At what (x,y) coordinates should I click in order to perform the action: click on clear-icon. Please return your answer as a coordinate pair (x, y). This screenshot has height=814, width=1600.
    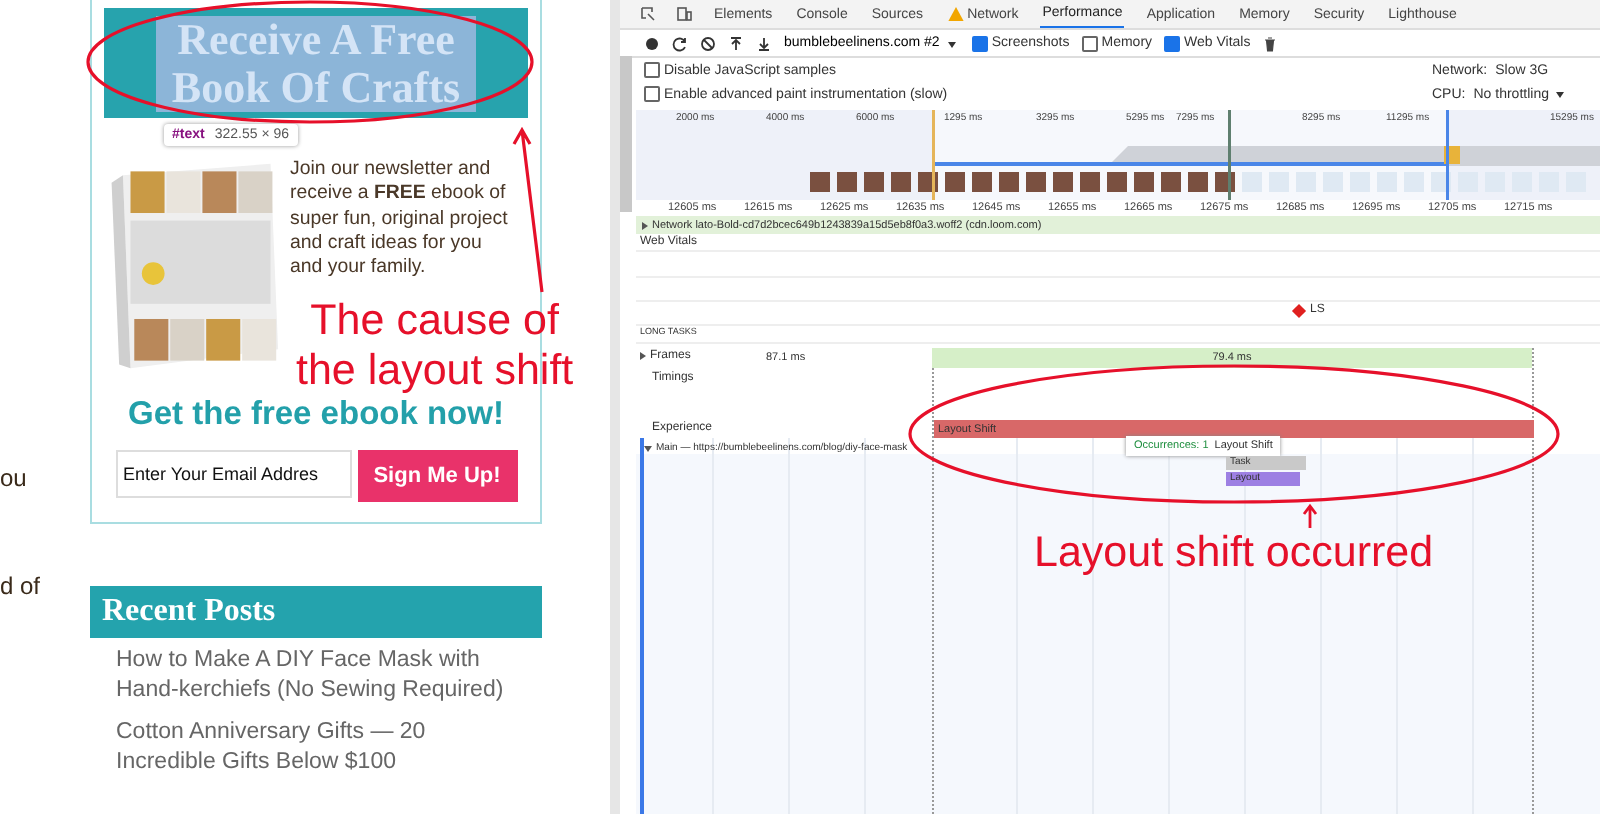
    Looking at the image, I should click on (708, 43).